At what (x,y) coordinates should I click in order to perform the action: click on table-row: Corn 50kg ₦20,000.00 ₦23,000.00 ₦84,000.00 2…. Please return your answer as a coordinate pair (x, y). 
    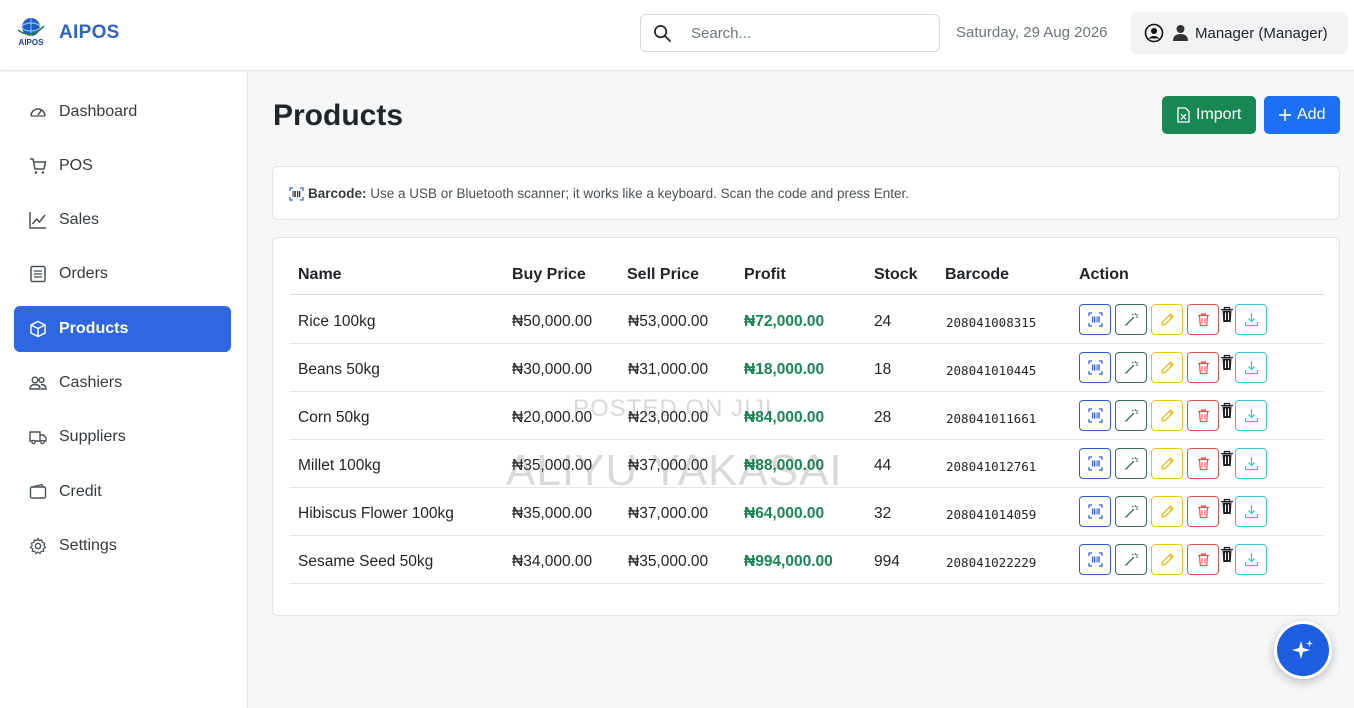
    Looking at the image, I should click on (807, 416).